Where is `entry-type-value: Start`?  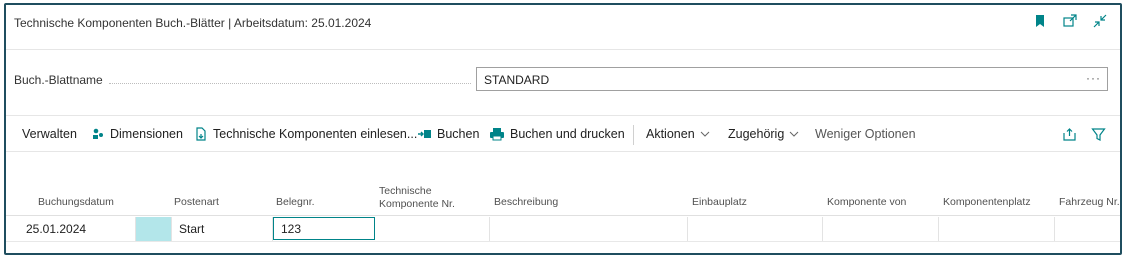
entry-type-value: Start is located at coordinates (192, 229).